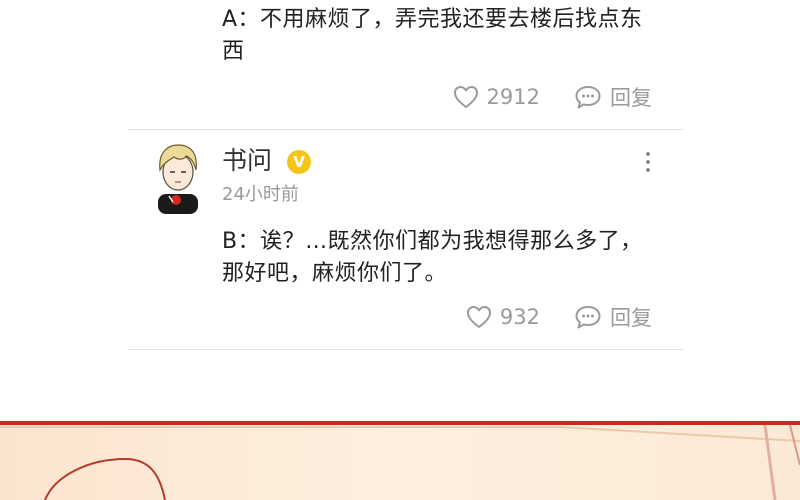  I want to click on verified-badge: V, so click(299, 162).